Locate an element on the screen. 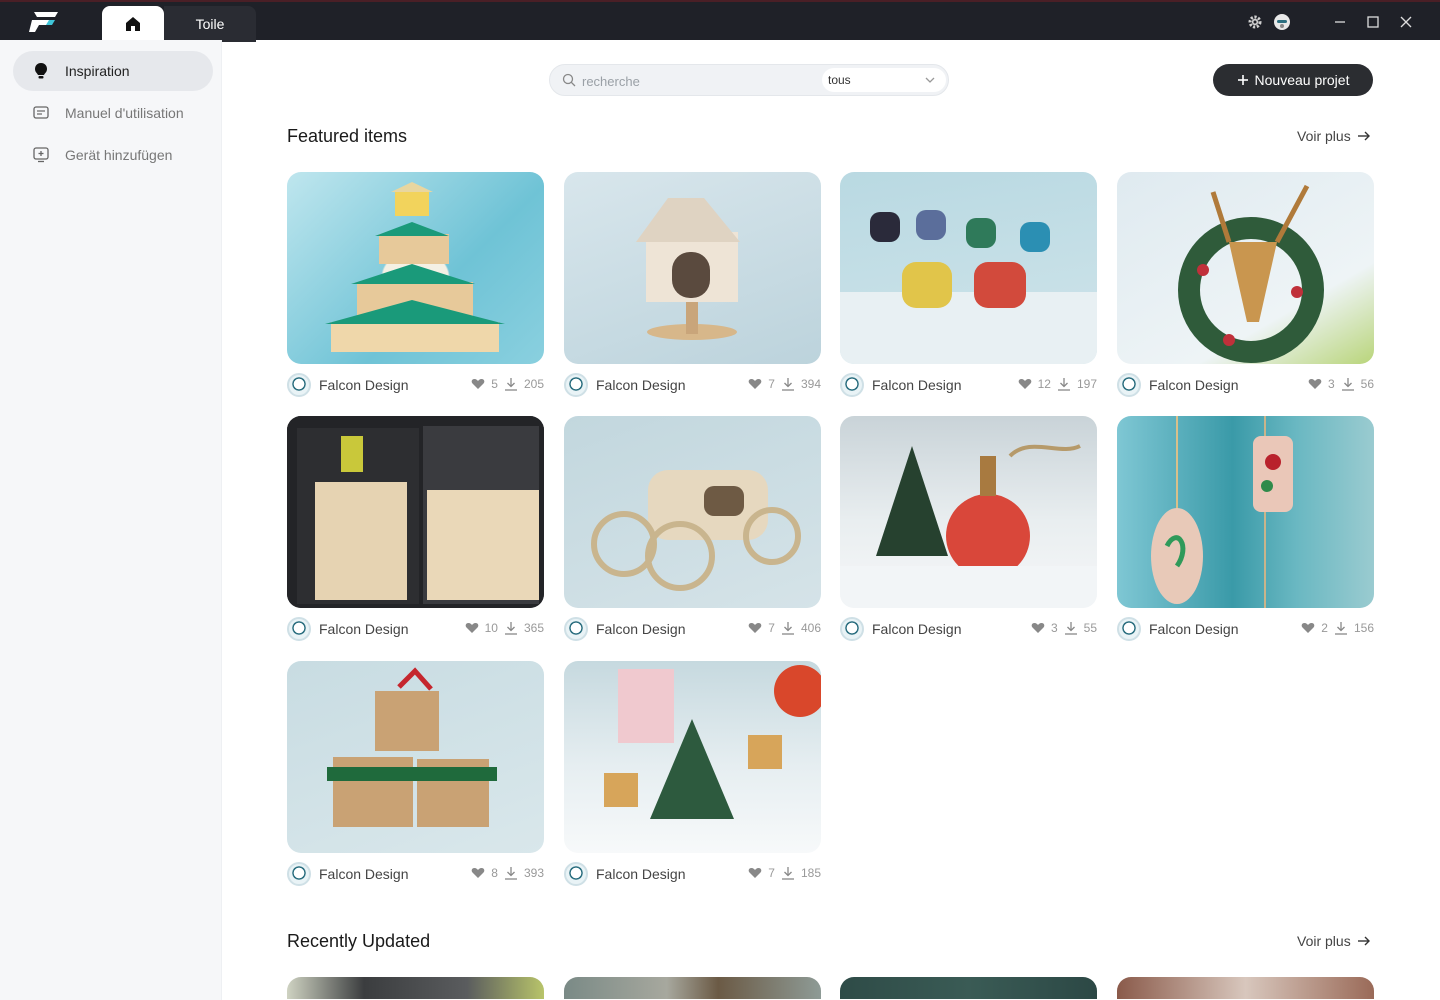 Image resolution: width=1440 pixels, height=1000 pixels. item-card: Falcon Design 3 56 is located at coordinates (1245, 285).